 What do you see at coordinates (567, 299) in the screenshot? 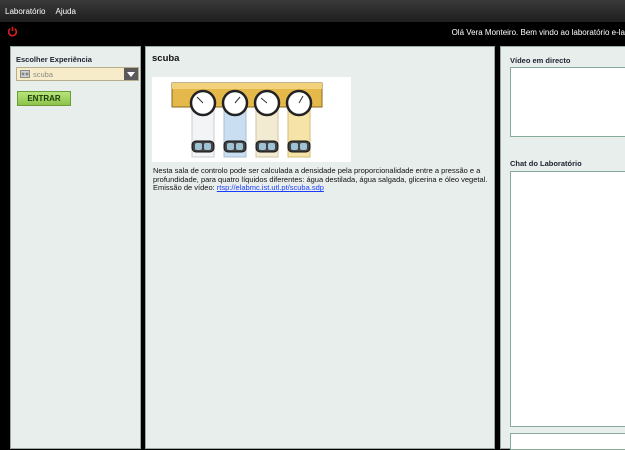
I see `chat-messages-box` at bounding box center [567, 299].